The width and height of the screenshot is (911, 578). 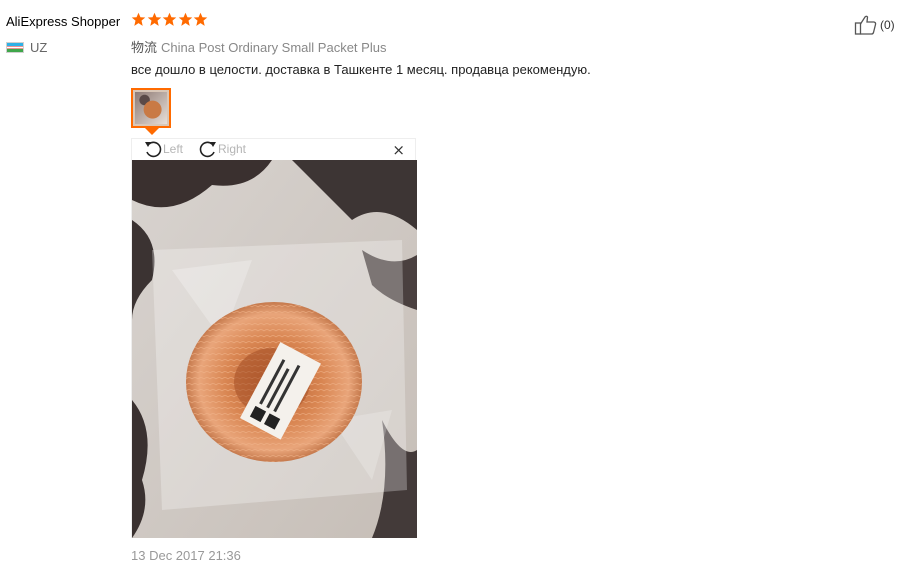 I want to click on helpful-count: (0), so click(x=887, y=25).